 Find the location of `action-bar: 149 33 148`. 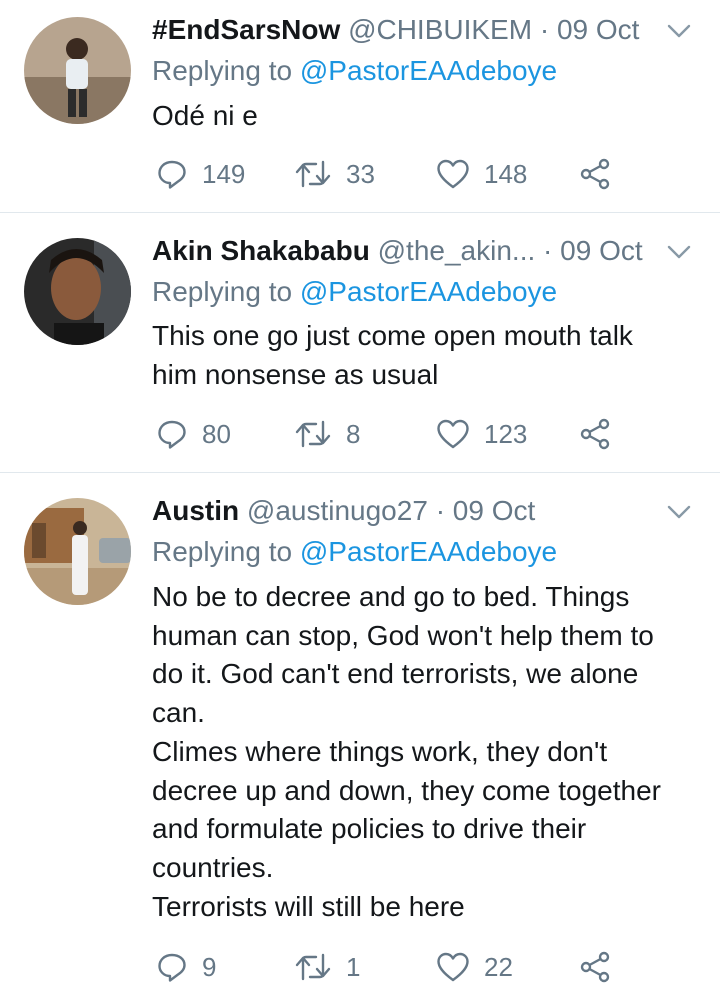

action-bar: 149 33 148 is located at coordinates (391, 174).